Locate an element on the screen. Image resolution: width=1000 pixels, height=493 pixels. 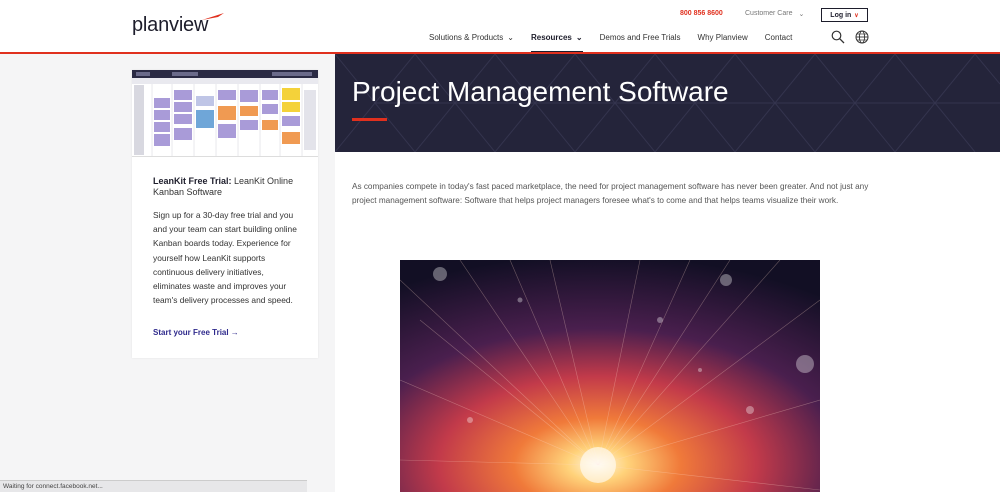
kanban-board-screenshot is located at coordinates (225, 113).